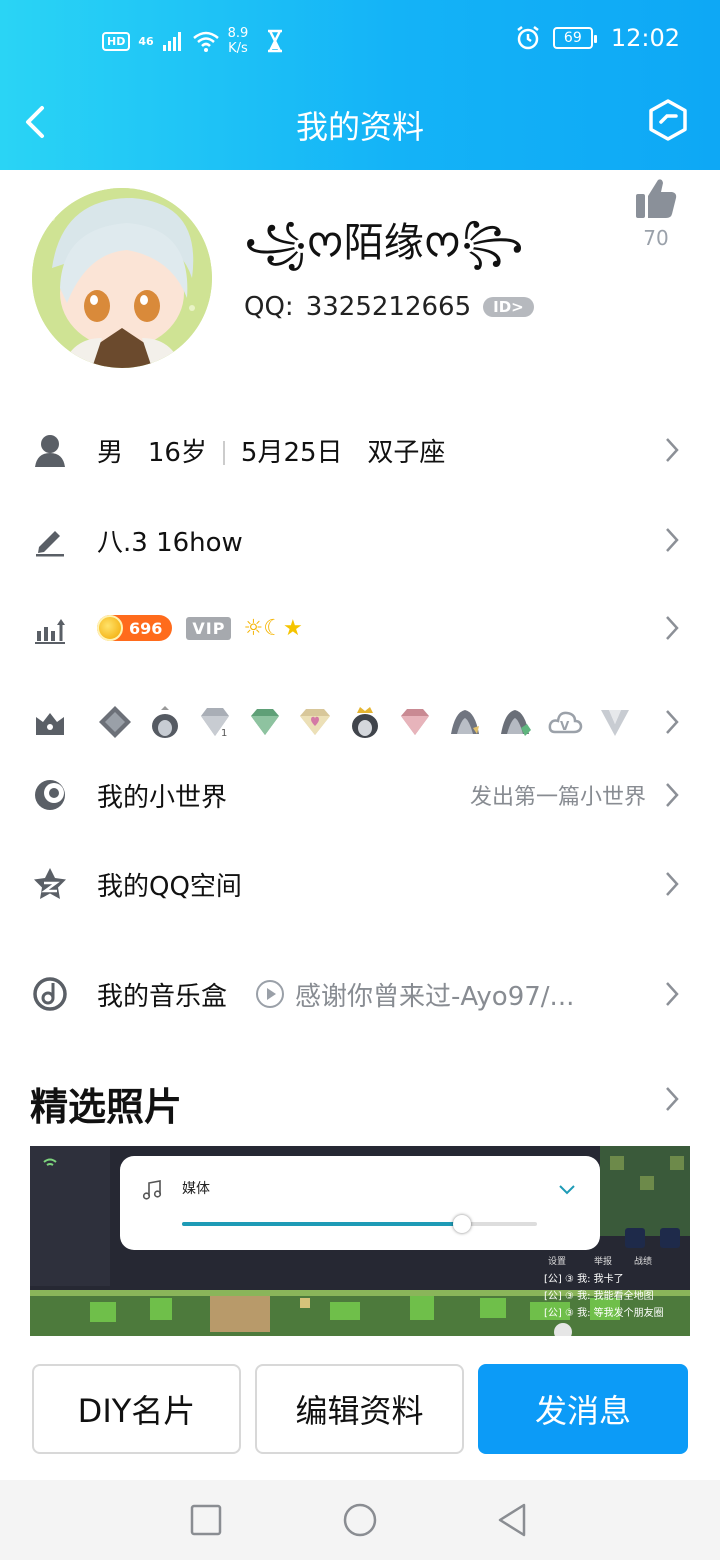 This screenshot has width=720, height=1560. What do you see at coordinates (292, 628) in the screenshot?
I see `star-icon: ★` at bounding box center [292, 628].